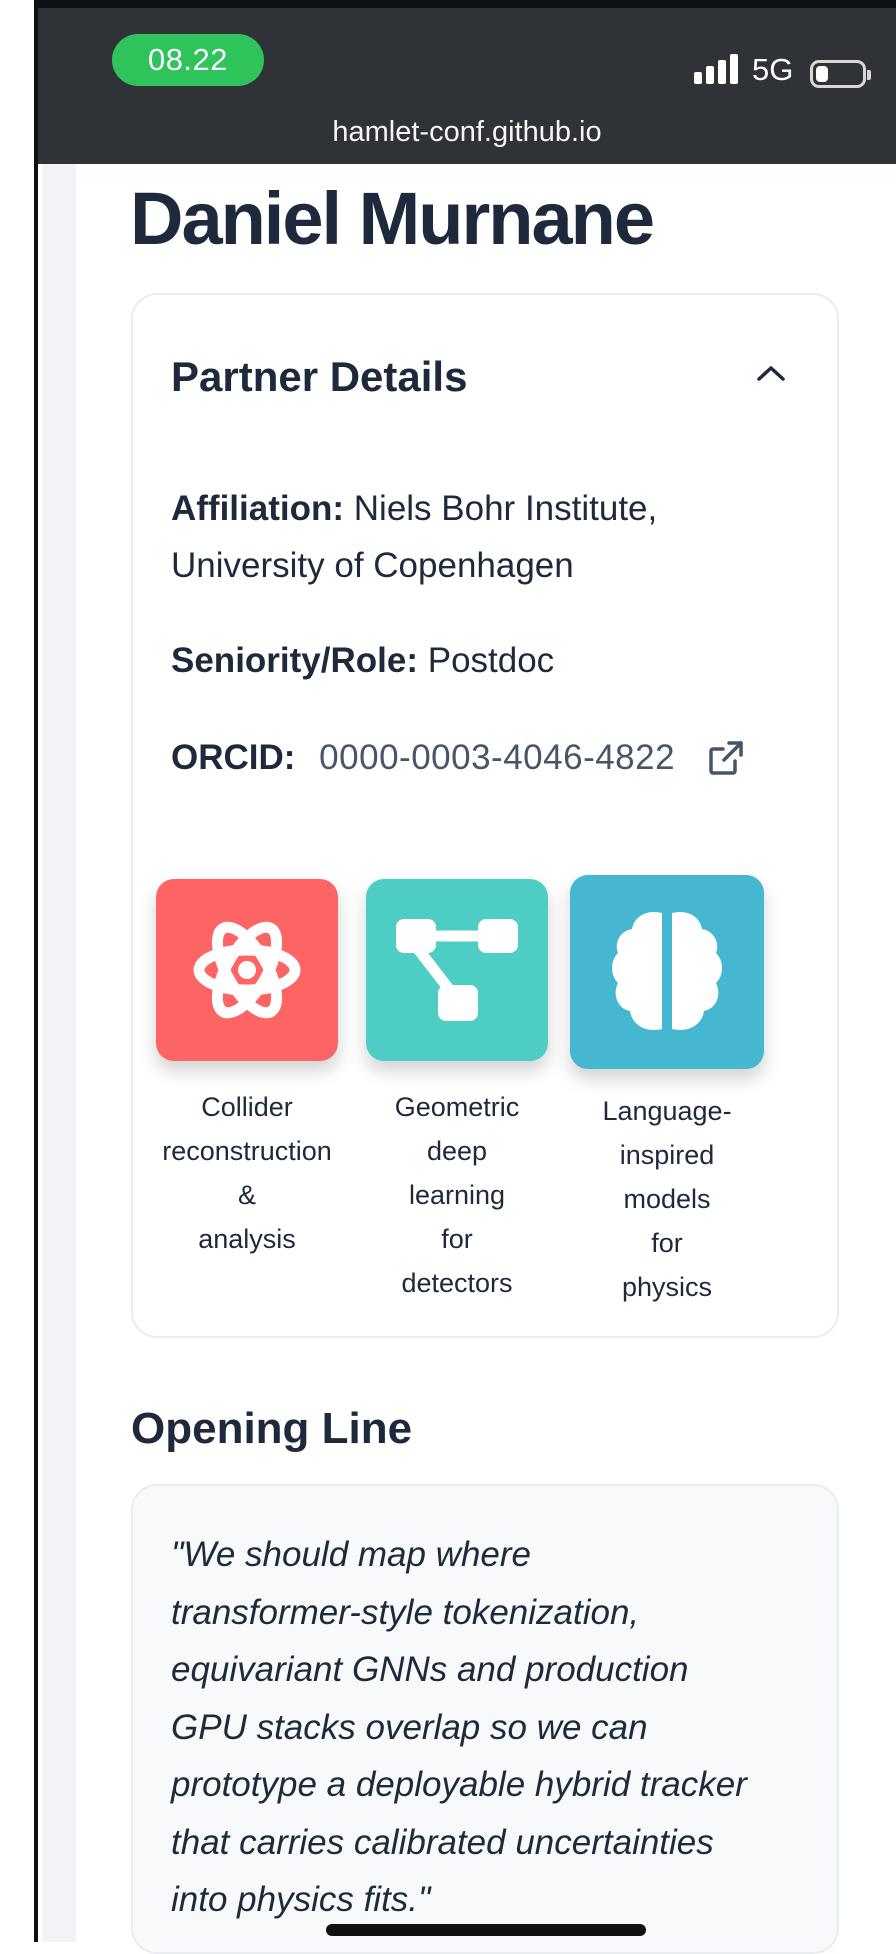  I want to click on role-label: Seniority/Role:, so click(294, 660).